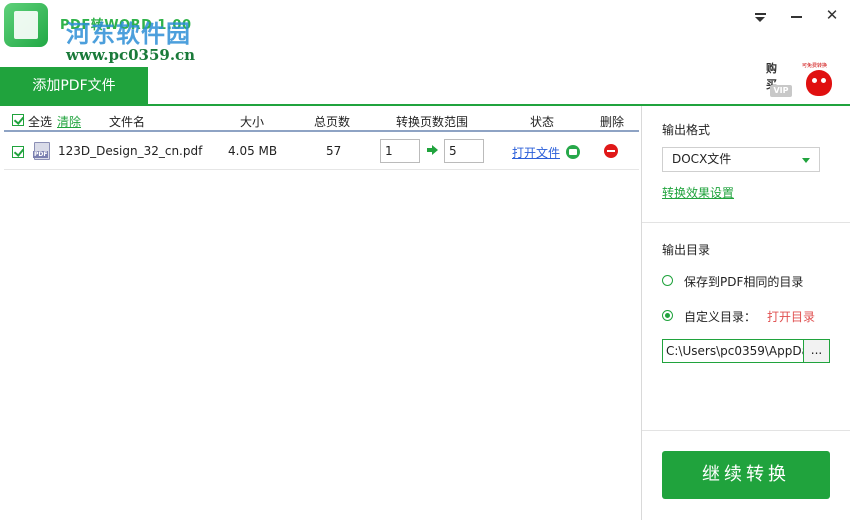  Describe the element at coordinates (127, 122) in the screenshot. I see `column-filename: 文件名` at that location.